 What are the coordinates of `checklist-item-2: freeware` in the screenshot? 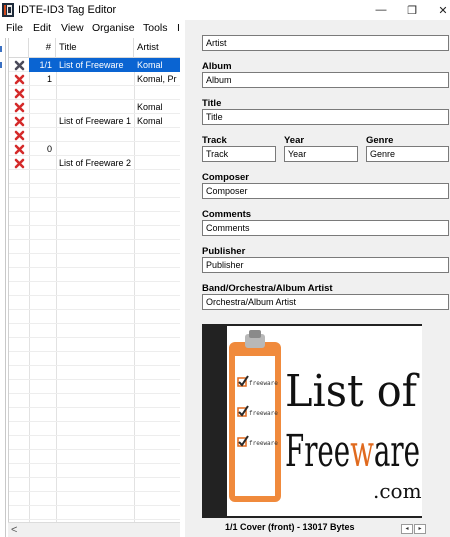 It's located at (263, 413).